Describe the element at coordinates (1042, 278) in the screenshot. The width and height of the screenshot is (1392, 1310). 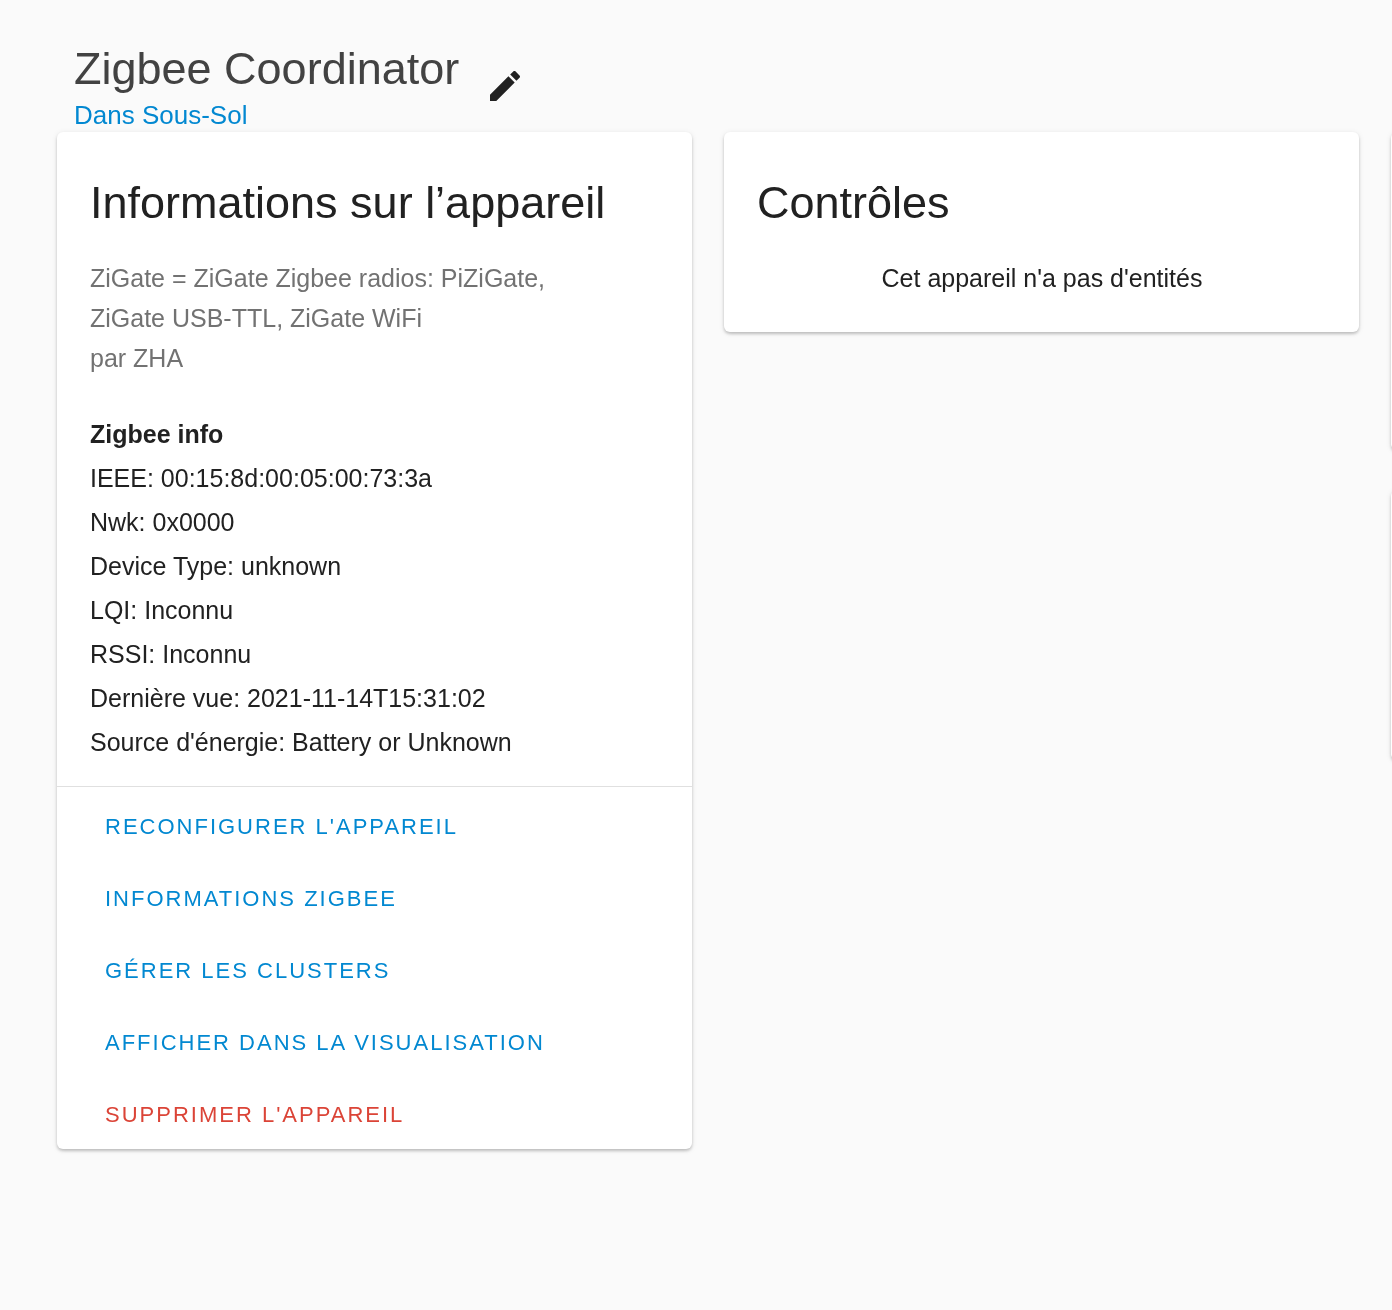
I see `empty-message: Cet appareil n'a pas d'entités` at that location.